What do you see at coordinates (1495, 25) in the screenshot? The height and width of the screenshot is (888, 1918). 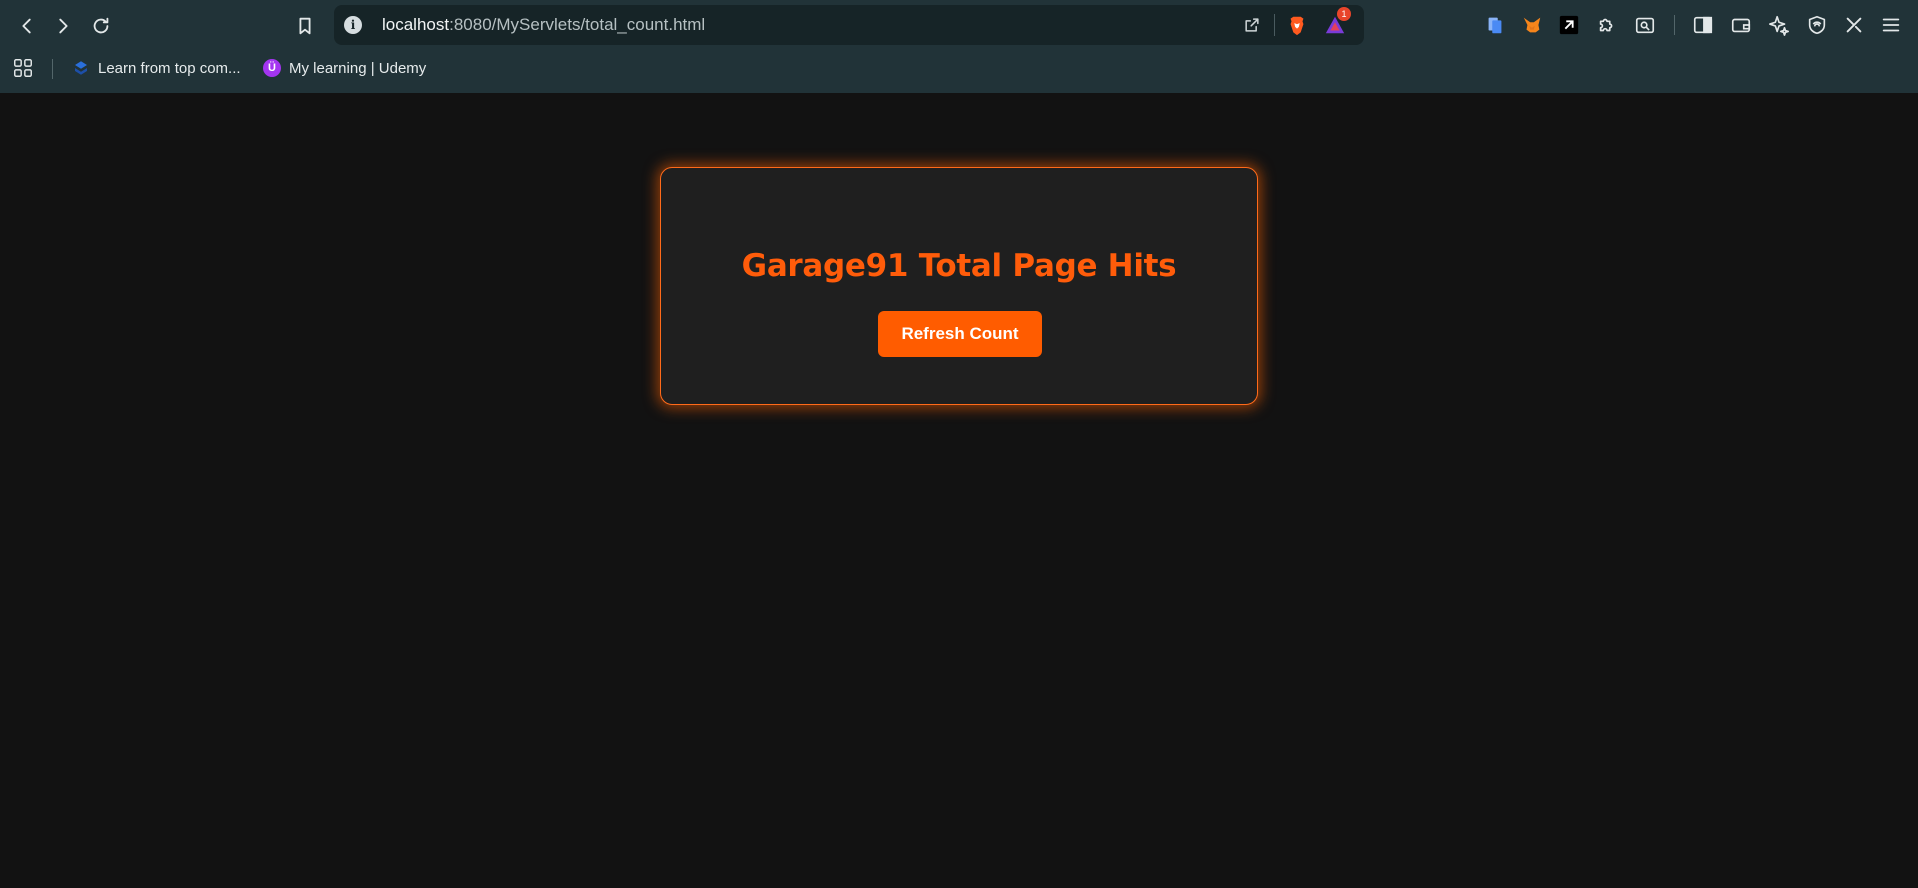 I see `notes-extension-icon` at bounding box center [1495, 25].